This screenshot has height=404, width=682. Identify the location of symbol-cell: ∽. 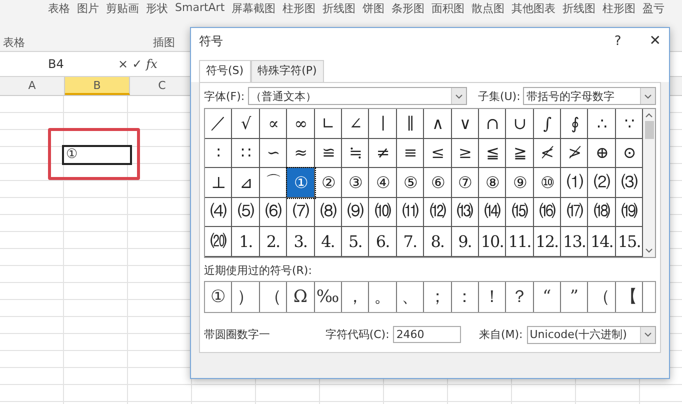
(274, 153).